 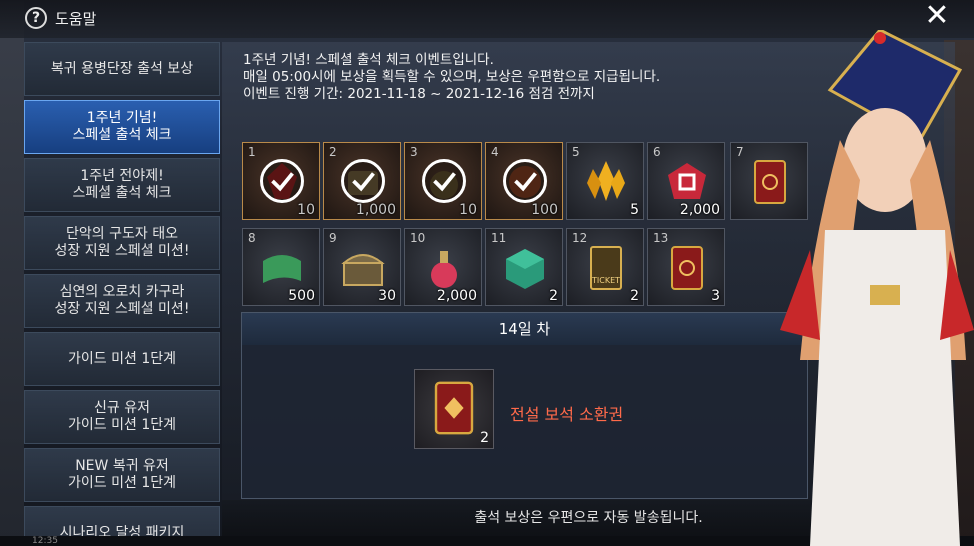 I want to click on reward-slot-day-5: 5 5, so click(x=605, y=181).